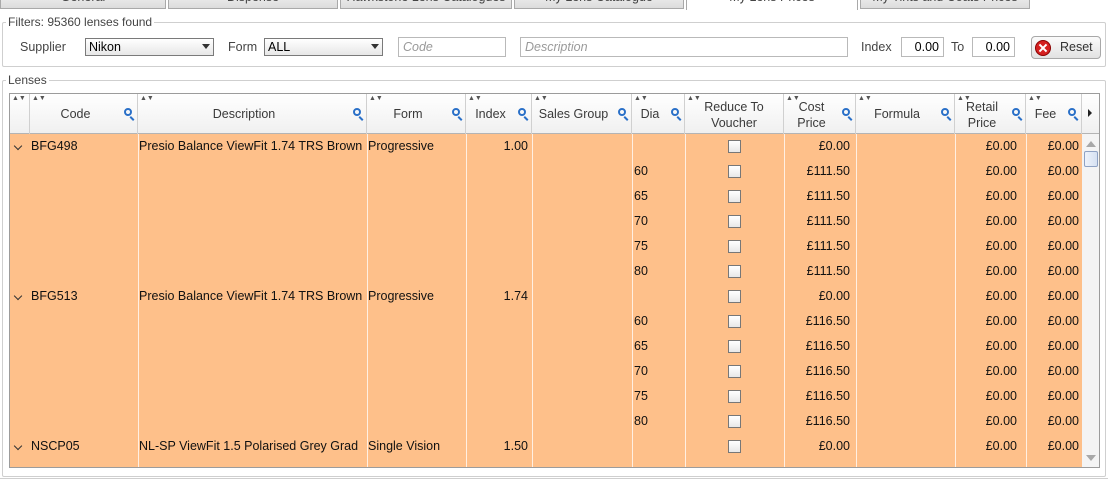 The width and height of the screenshot is (1108, 485). Describe the element at coordinates (599, 4) in the screenshot. I see `tab-my-lens-catalogue: My Lens Catalogue` at that location.